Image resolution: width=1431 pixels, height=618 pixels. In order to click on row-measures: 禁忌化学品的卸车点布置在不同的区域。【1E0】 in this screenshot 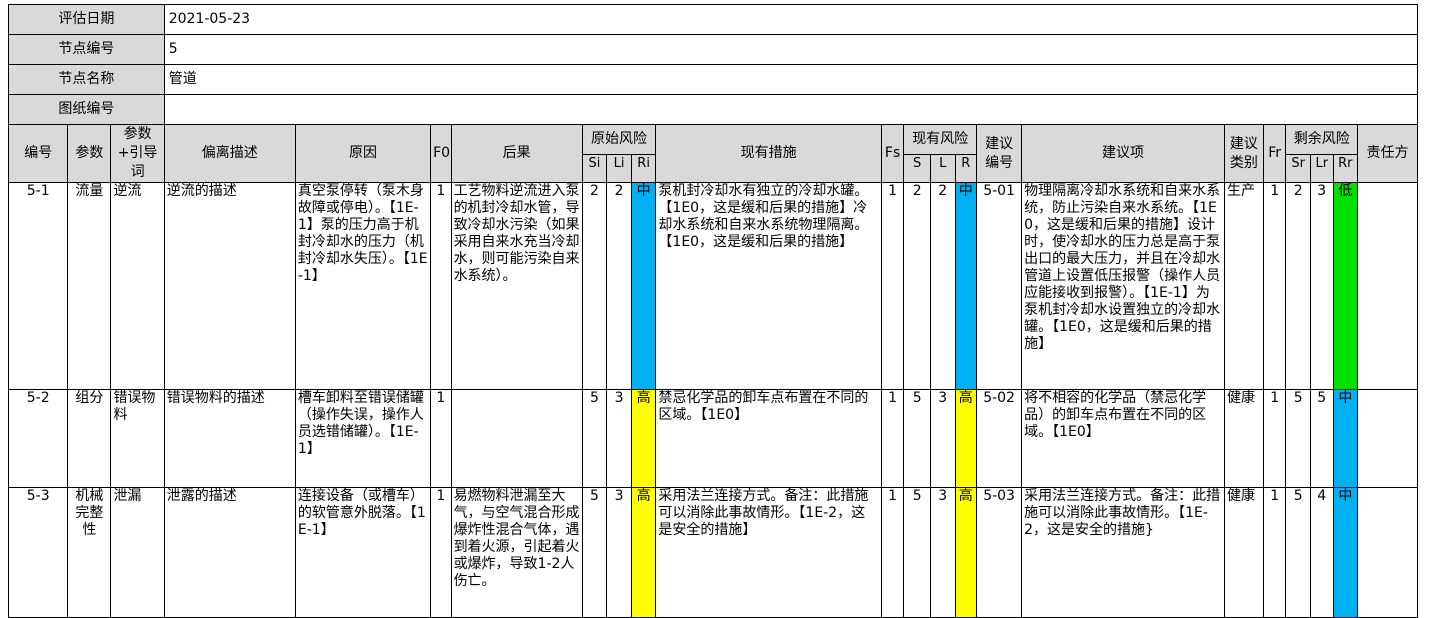, I will do `click(768, 438)`.